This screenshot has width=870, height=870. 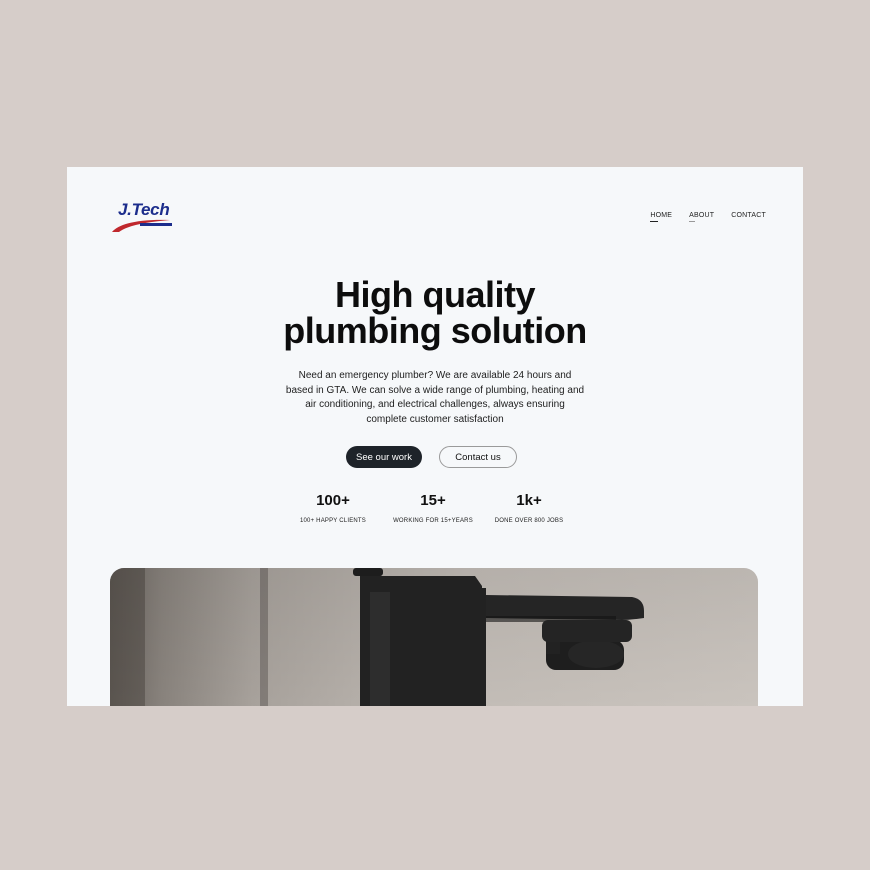 What do you see at coordinates (748, 215) in the screenshot?
I see `nav-contact-link: CONTACT` at bounding box center [748, 215].